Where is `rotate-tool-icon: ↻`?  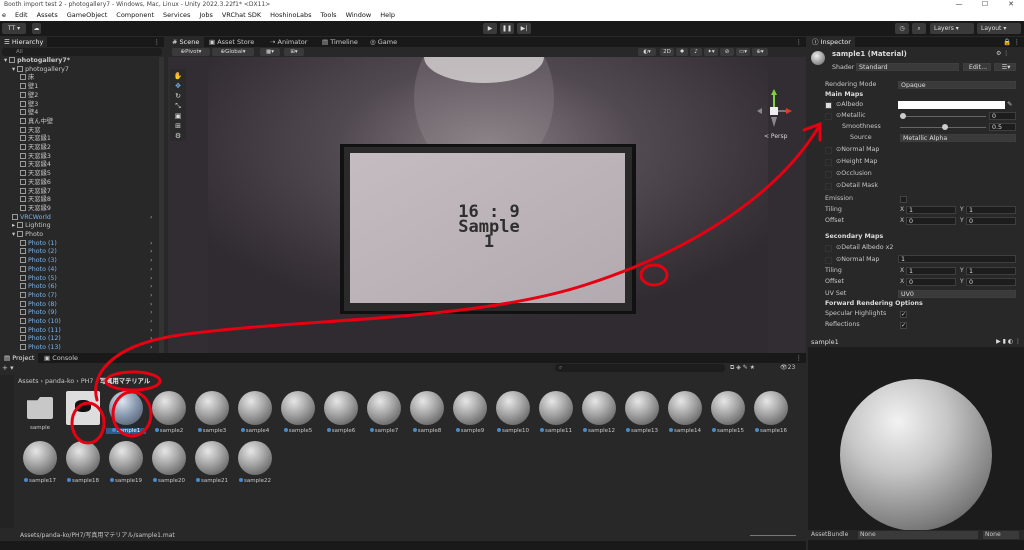 rotate-tool-icon: ↻ is located at coordinates (178, 96).